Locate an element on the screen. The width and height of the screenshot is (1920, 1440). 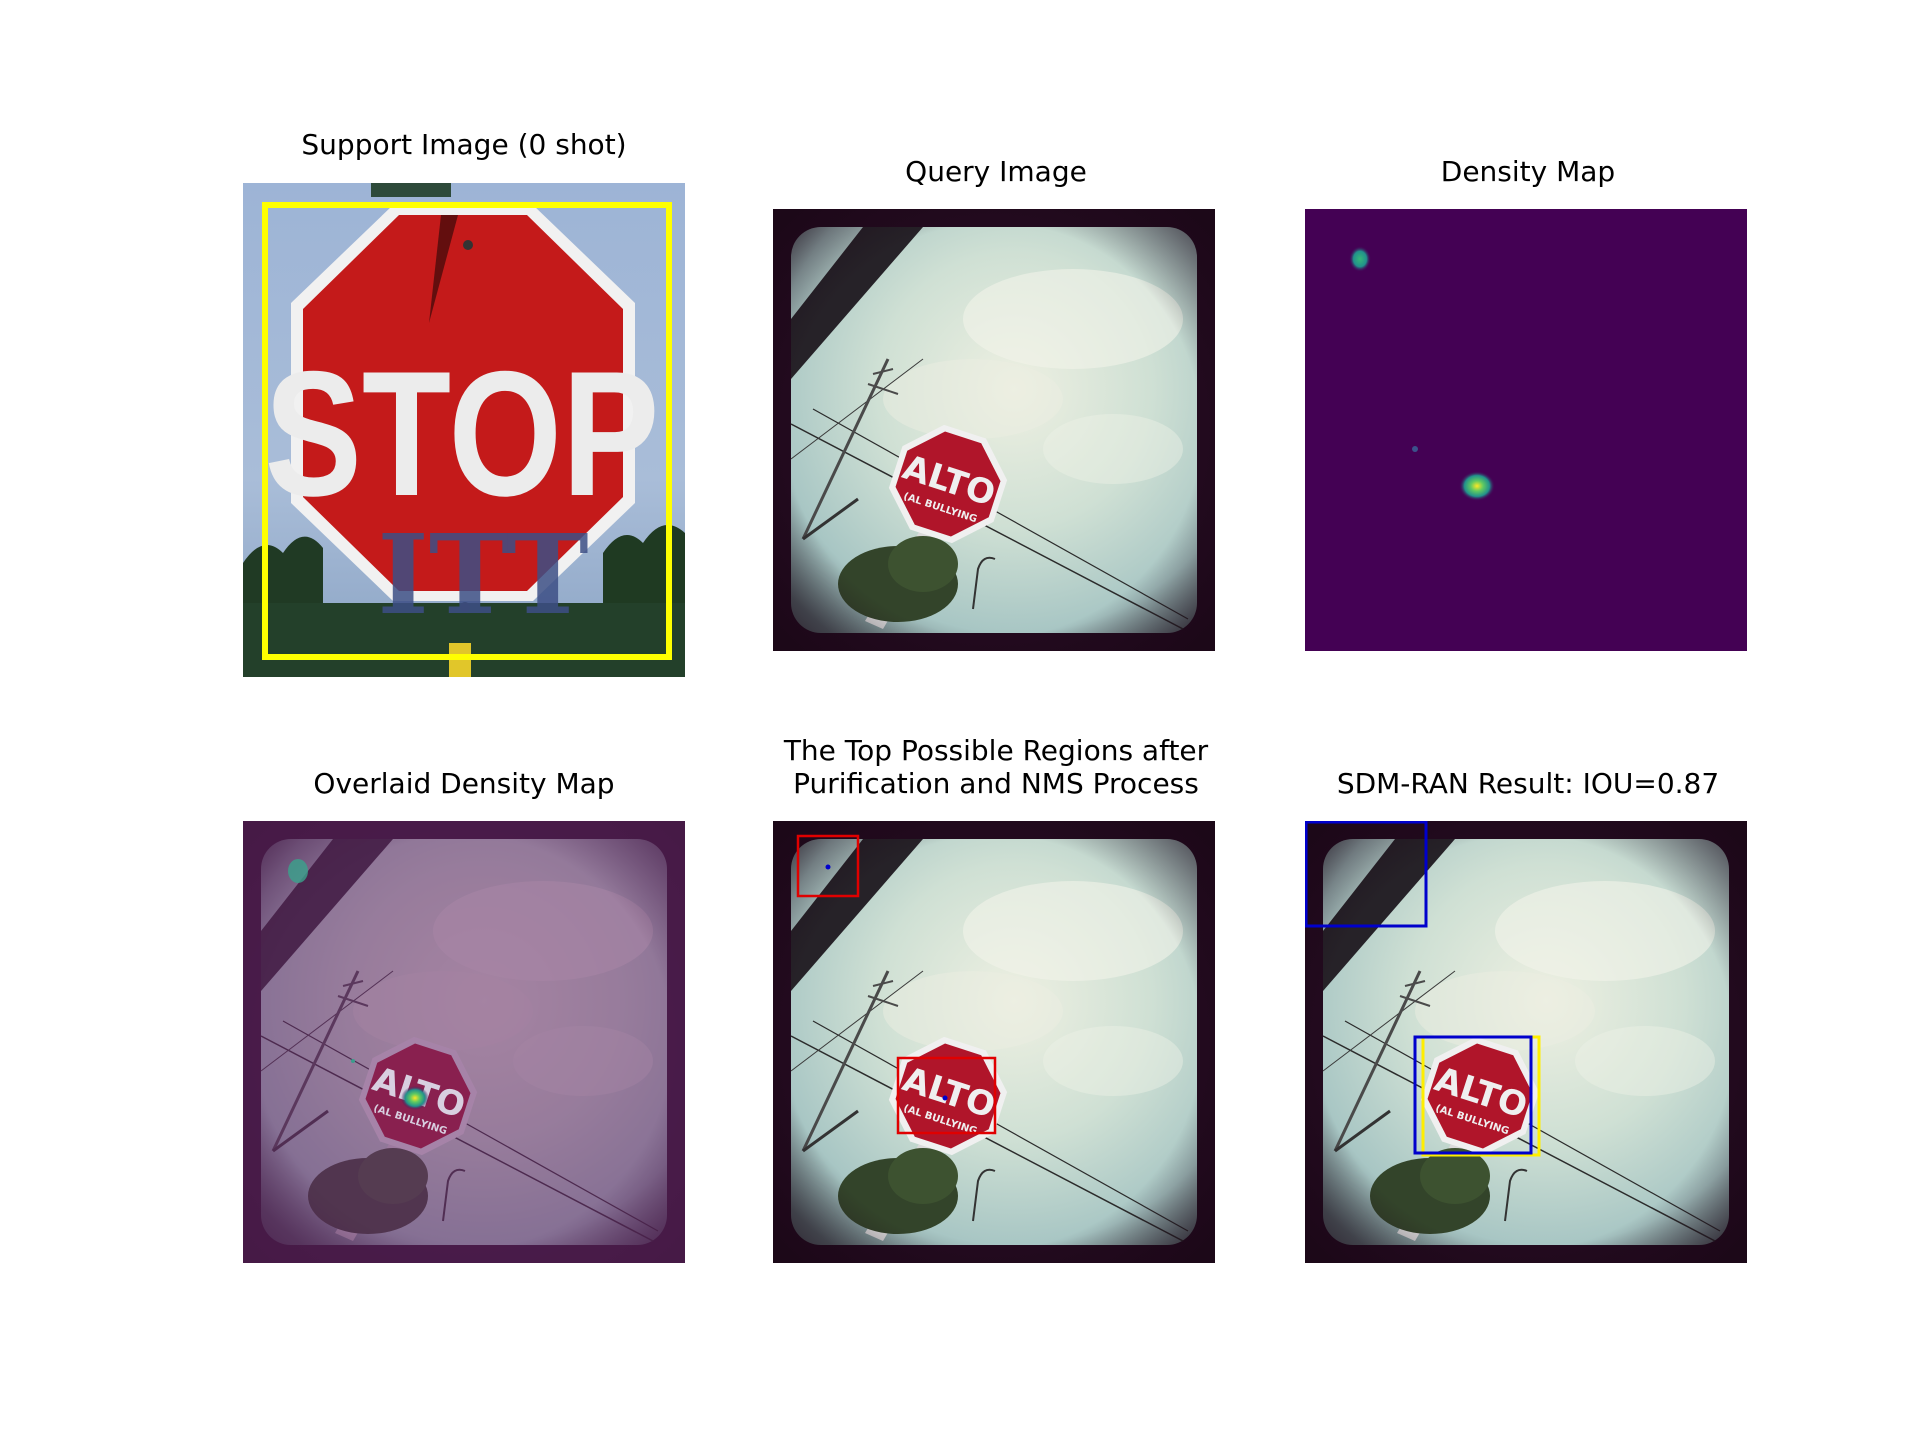
query-image-title: Query Image is located at coordinates (996, 171).